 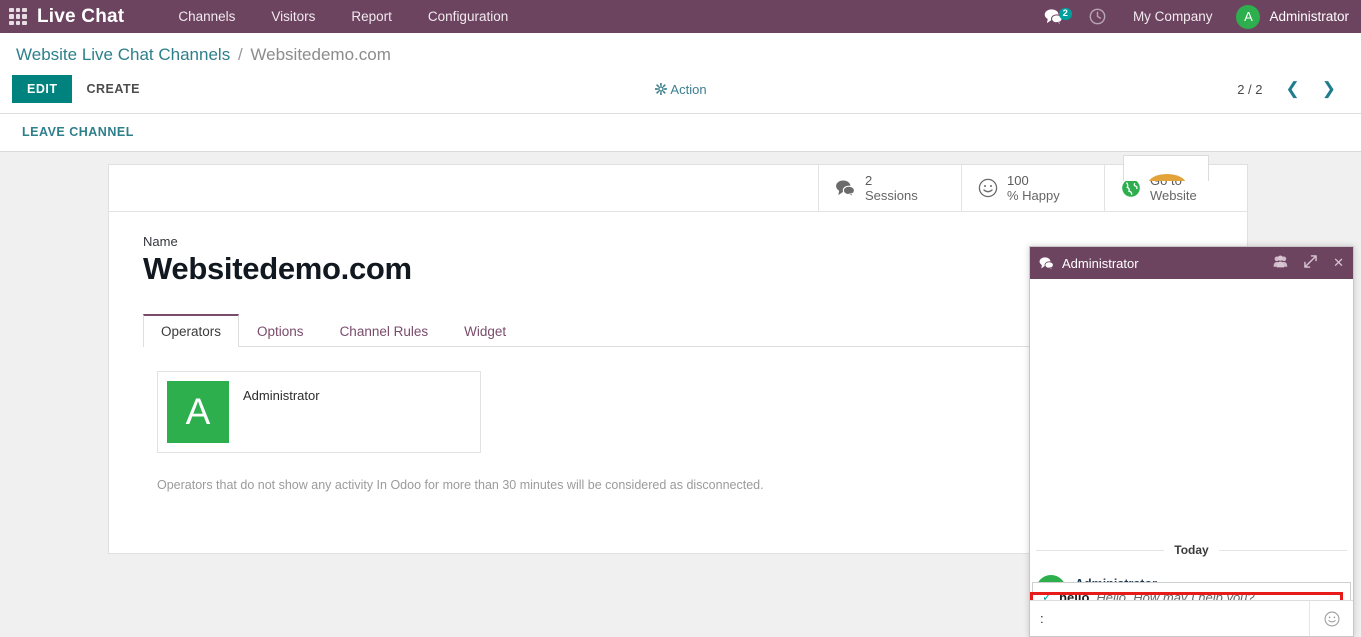 I want to click on menu-channels: Channels, so click(x=206, y=16).